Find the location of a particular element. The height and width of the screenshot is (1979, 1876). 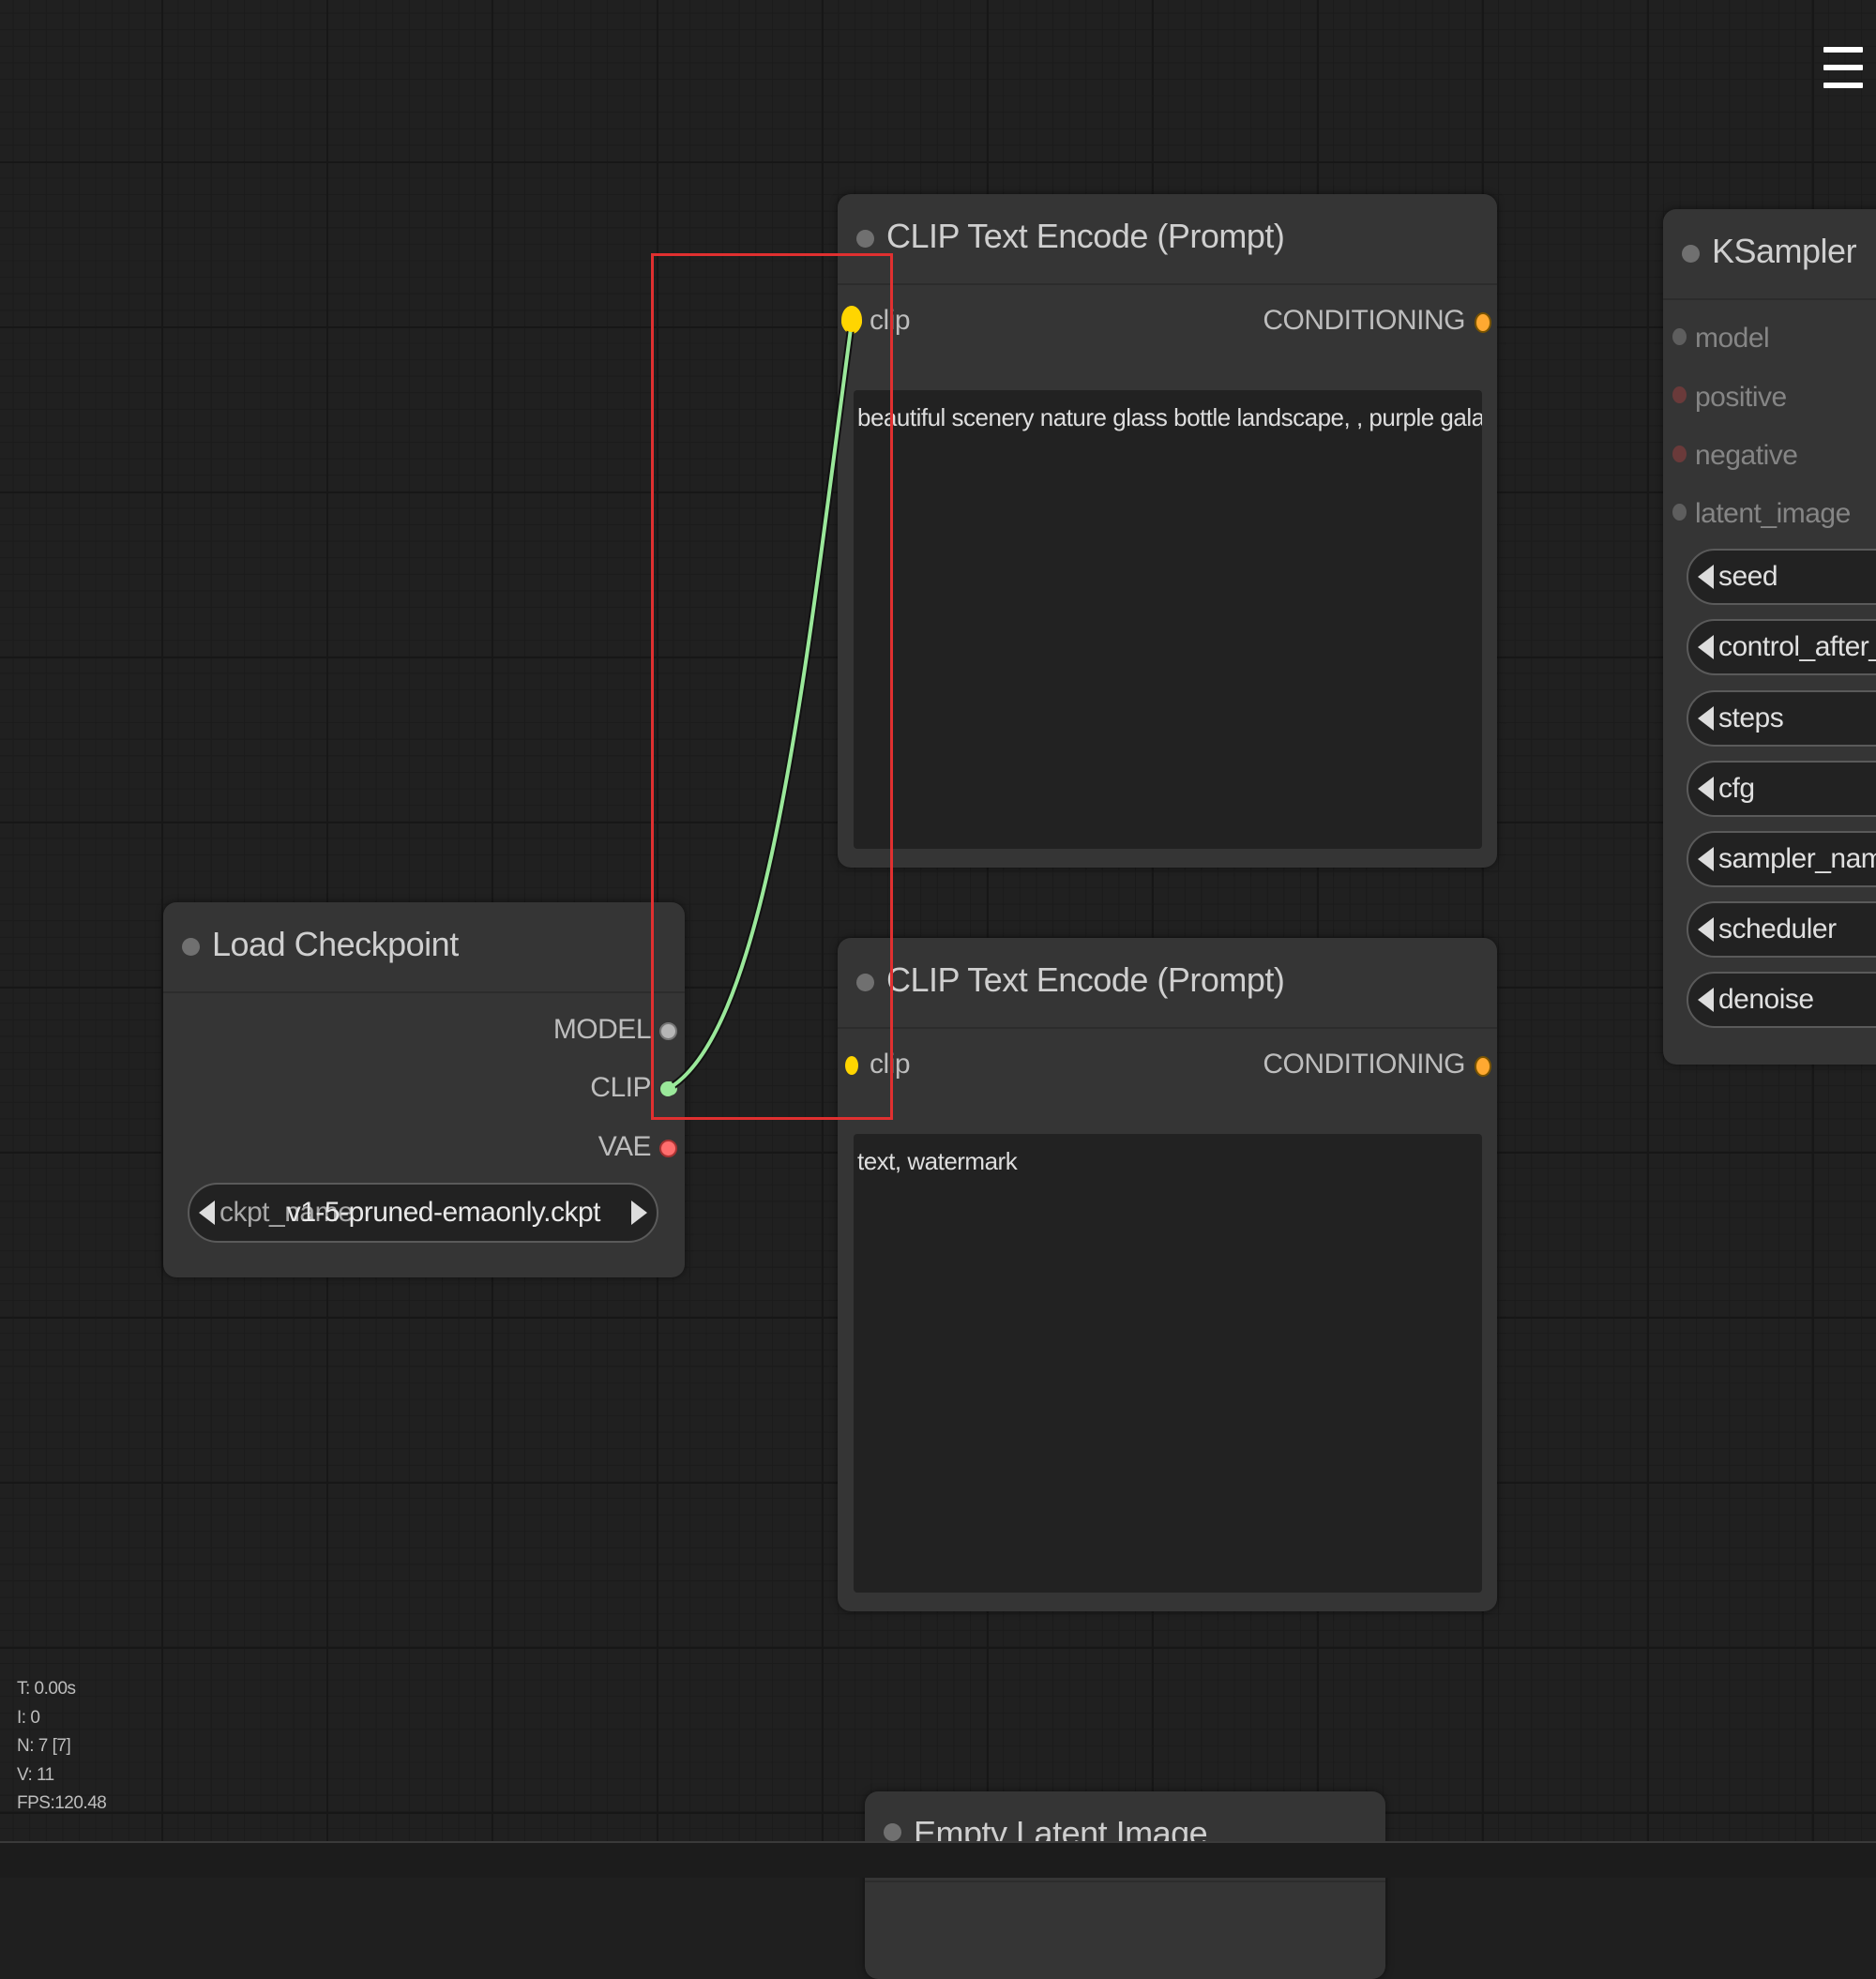

link-start-clip-dot is located at coordinates (667, 1088).